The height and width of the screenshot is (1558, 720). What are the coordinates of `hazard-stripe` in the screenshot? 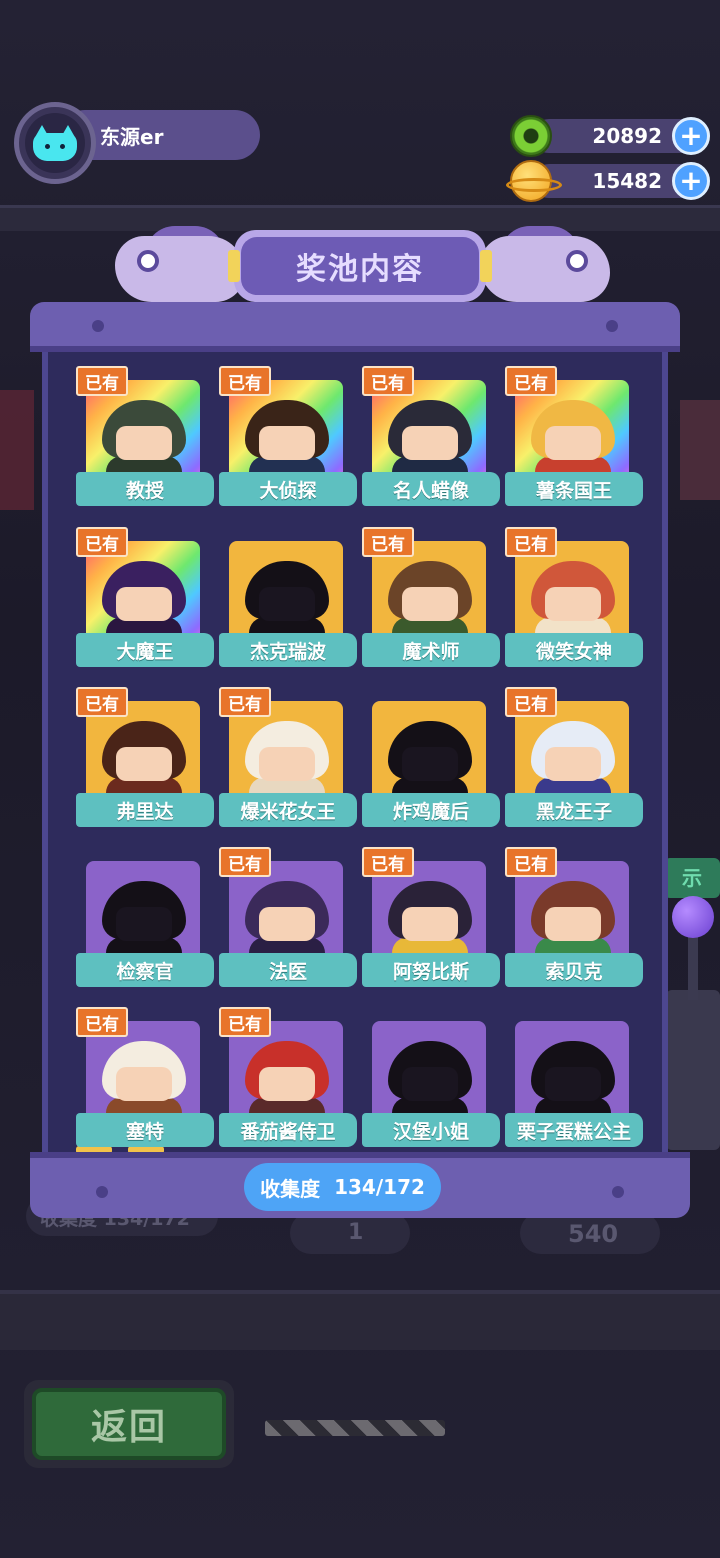 It's located at (355, 1428).